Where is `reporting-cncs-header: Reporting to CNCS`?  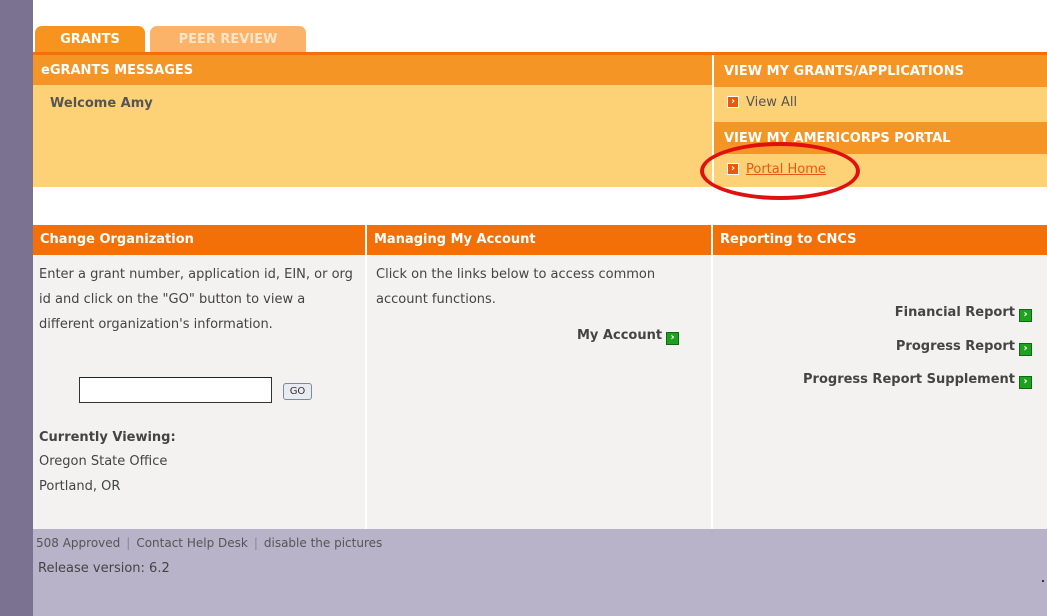 reporting-cncs-header: Reporting to CNCS is located at coordinates (880, 240).